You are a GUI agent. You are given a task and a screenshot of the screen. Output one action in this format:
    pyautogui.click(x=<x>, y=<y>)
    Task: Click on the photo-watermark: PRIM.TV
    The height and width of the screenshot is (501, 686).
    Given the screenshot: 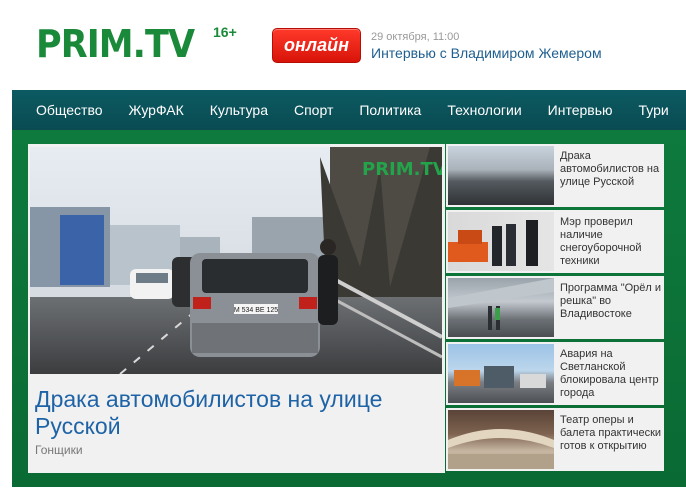 What is the action you would take?
    pyautogui.click(x=402, y=169)
    